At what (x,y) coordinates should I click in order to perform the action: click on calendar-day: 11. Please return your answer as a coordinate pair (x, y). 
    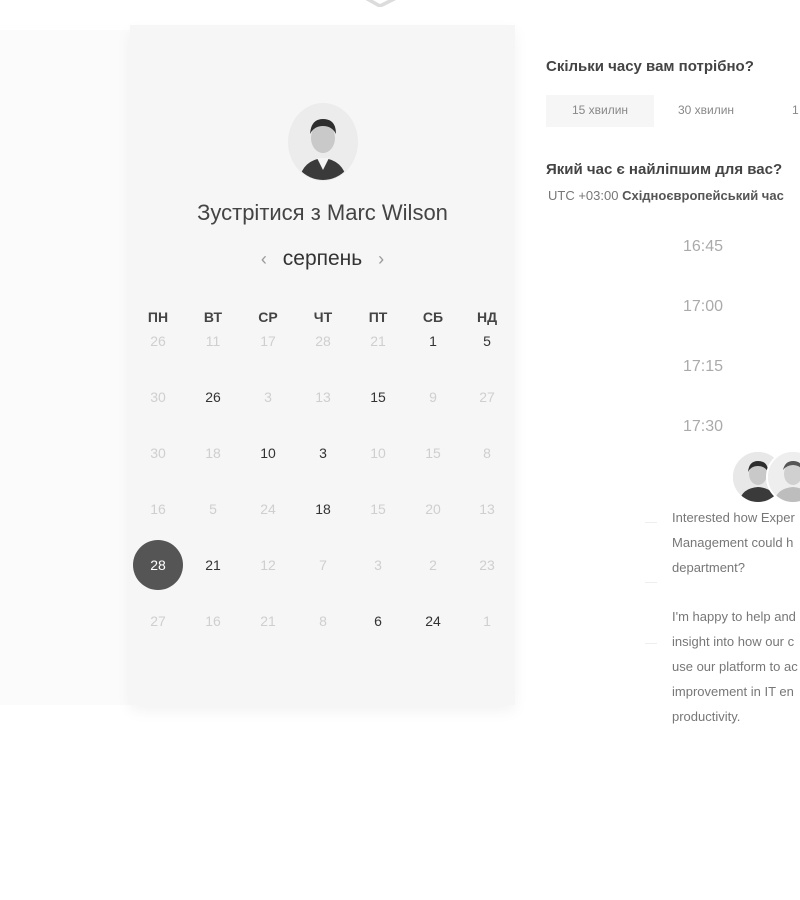
    Looking at the image, I should click on (213, 341).